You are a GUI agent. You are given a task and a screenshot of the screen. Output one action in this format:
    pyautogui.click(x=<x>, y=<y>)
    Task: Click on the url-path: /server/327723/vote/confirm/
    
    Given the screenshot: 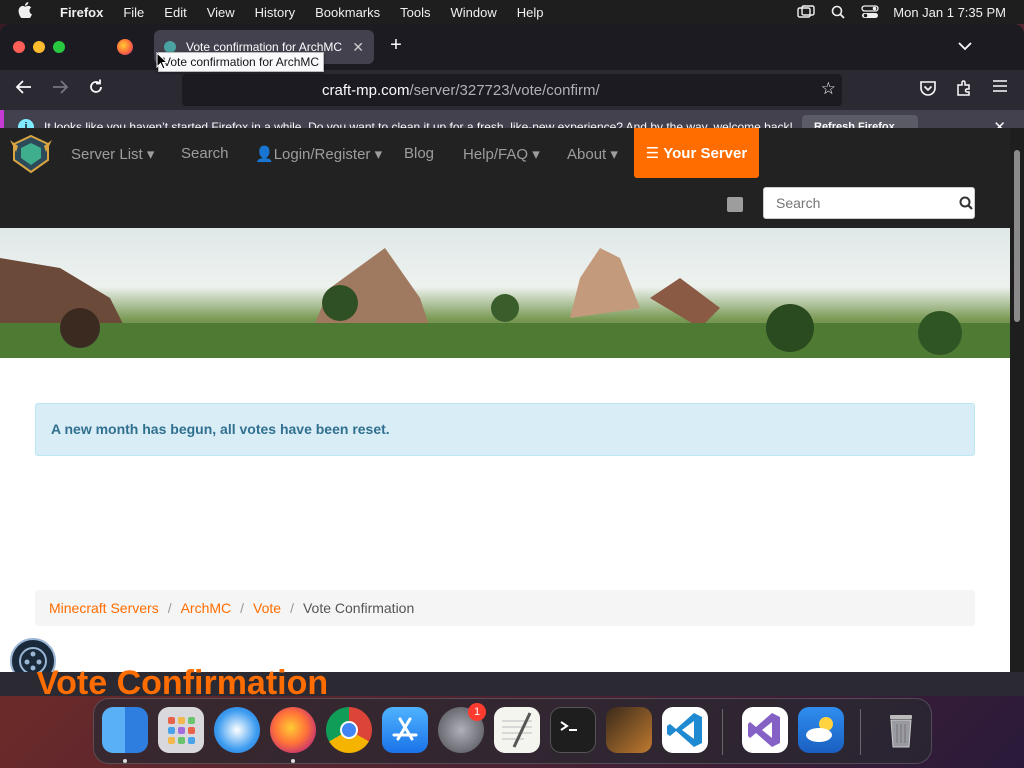 What is the action you would take?
    pyautogui.click(x=504, y=90)
    